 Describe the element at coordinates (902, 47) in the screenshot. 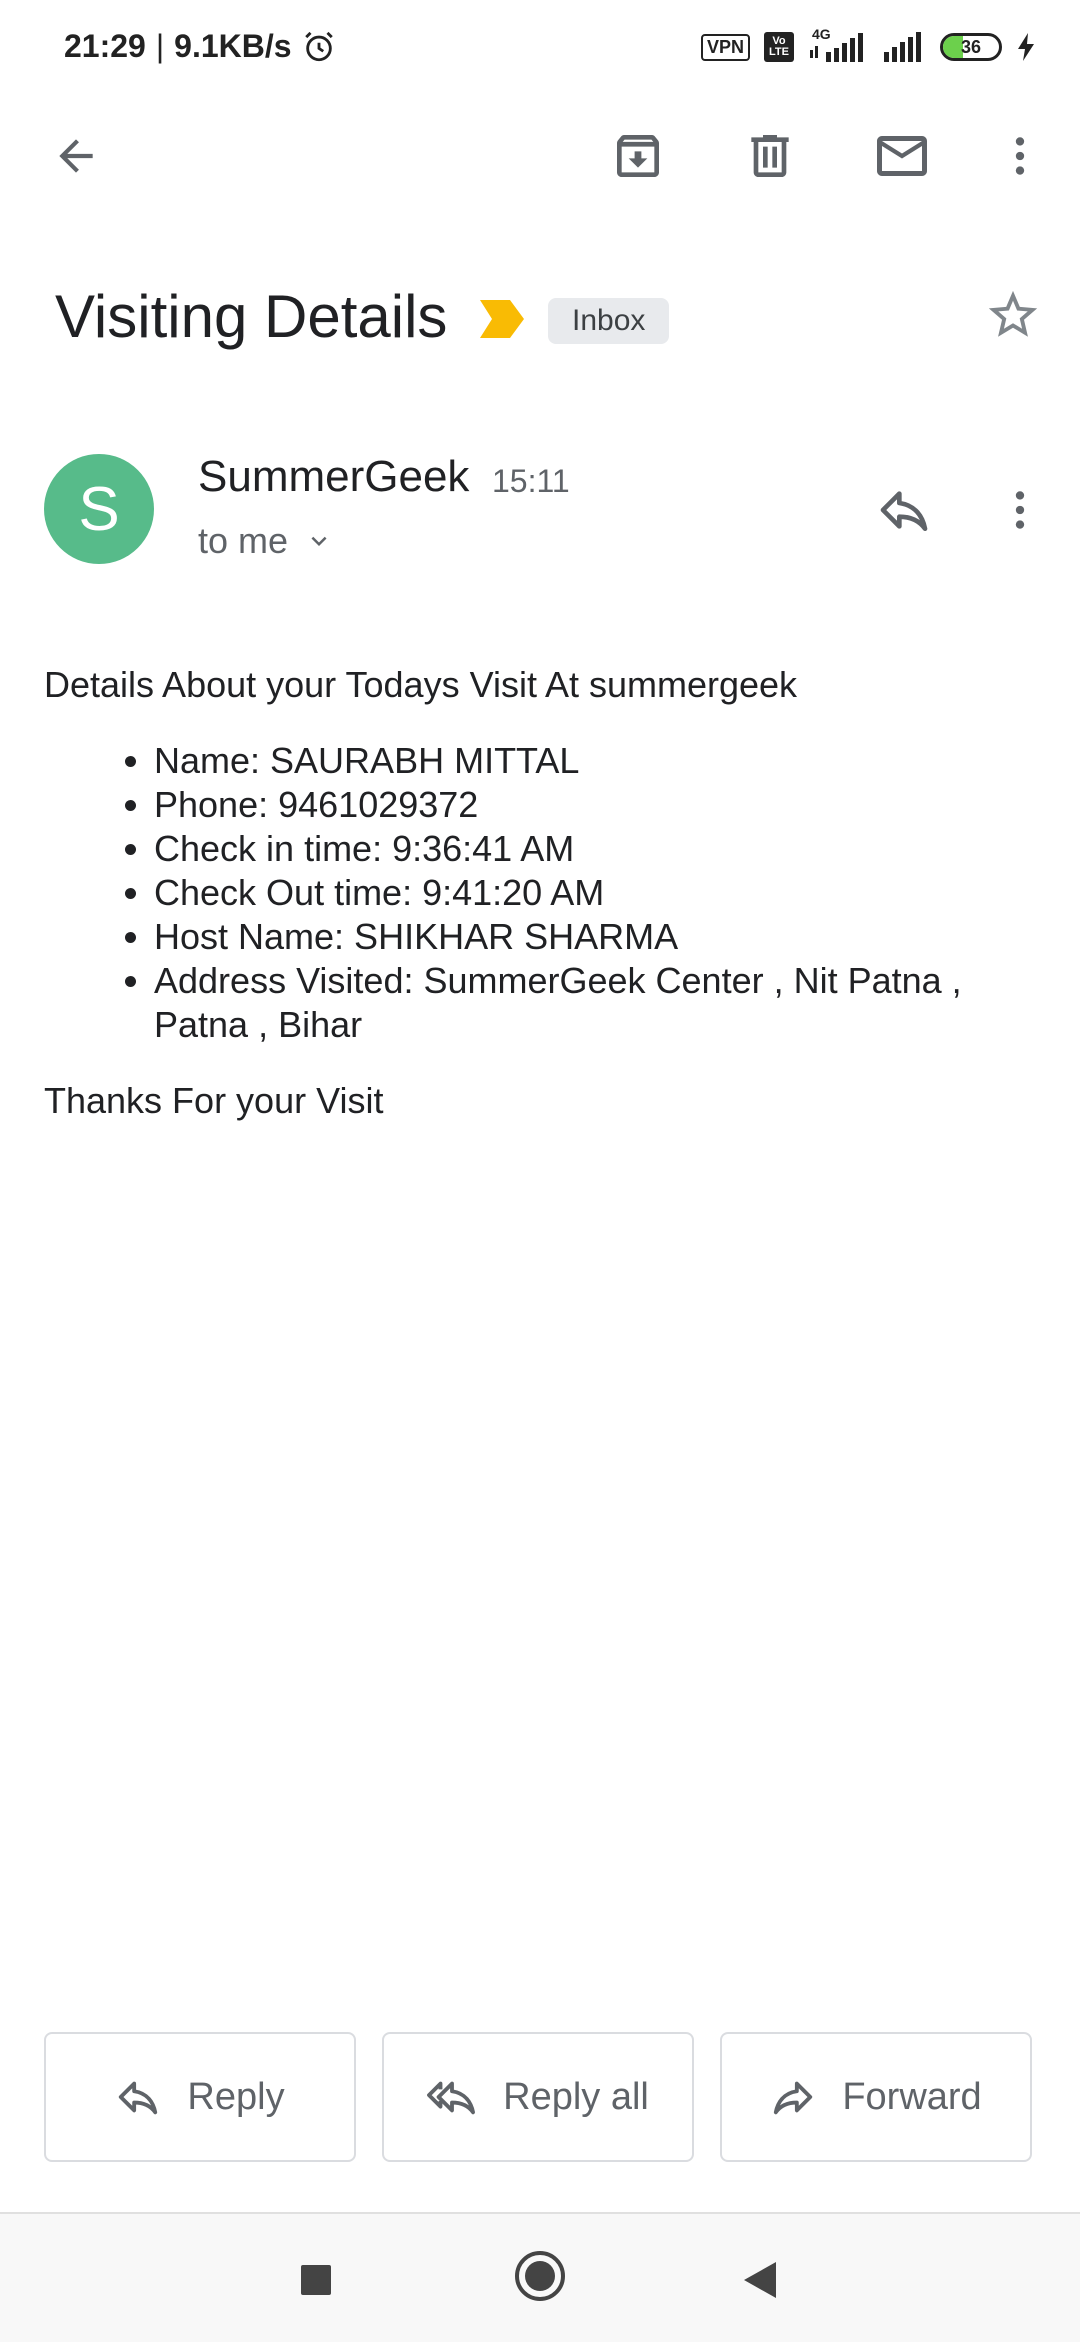

I see `signal-icon` at that location.